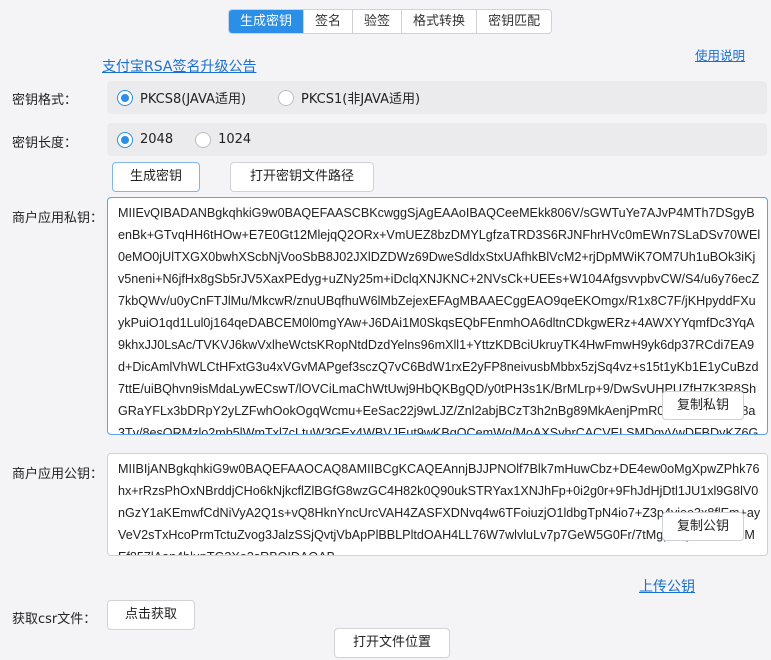 The height and width of the screenshot is (660, 771). What do you see at coordinates (156, 177) in the screenshot?
I see `generate-key-button: 生成密钥` at bounding box center [156, 177].